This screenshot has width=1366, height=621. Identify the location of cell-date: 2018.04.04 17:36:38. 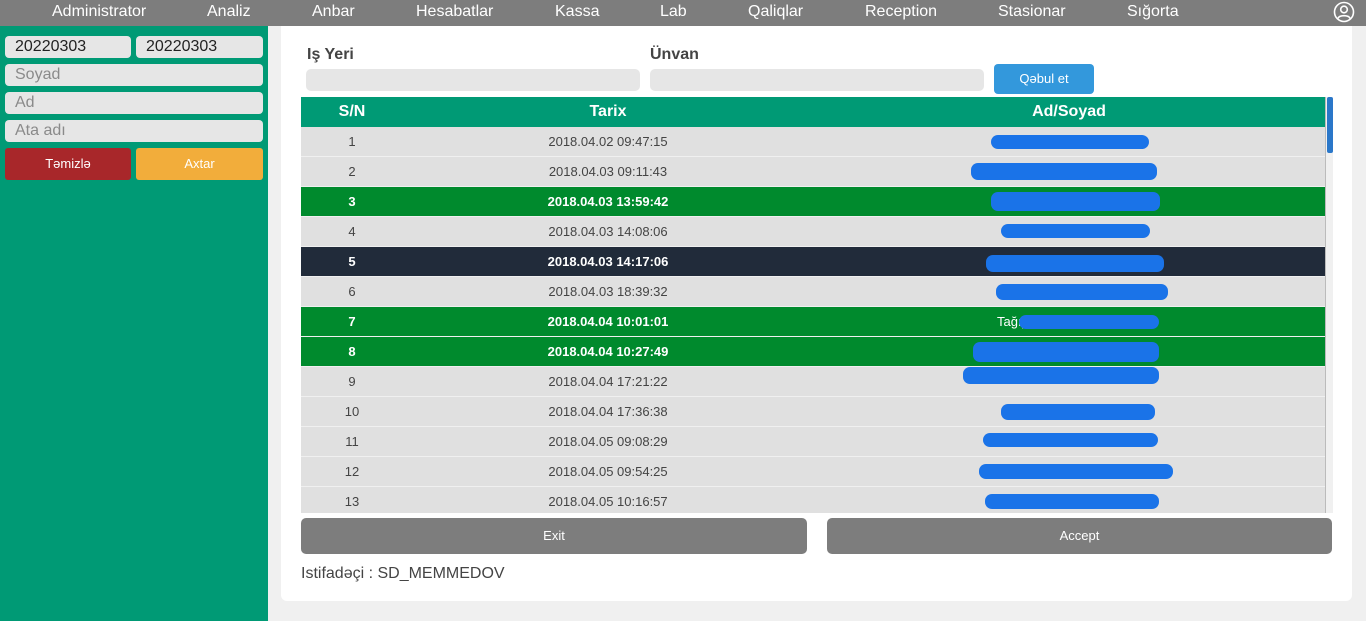
(608, 411).